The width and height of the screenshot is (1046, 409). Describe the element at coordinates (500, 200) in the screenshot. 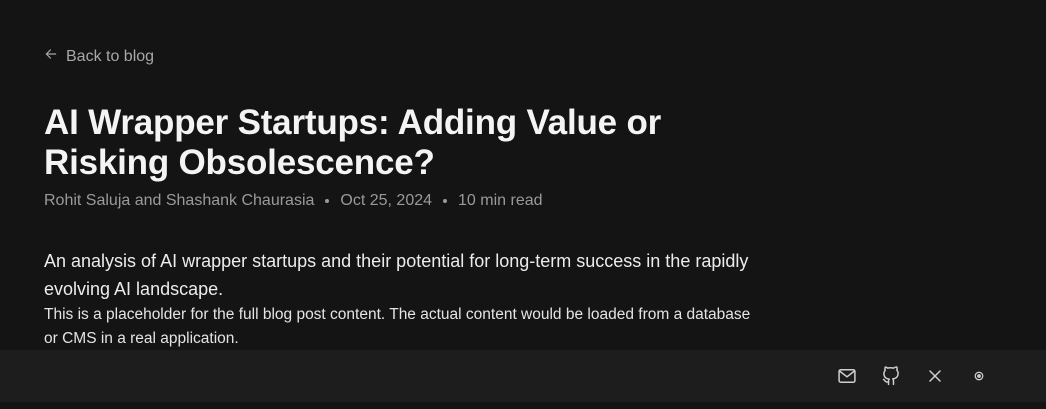

I see `post-read-time: 10 min read` at that location.